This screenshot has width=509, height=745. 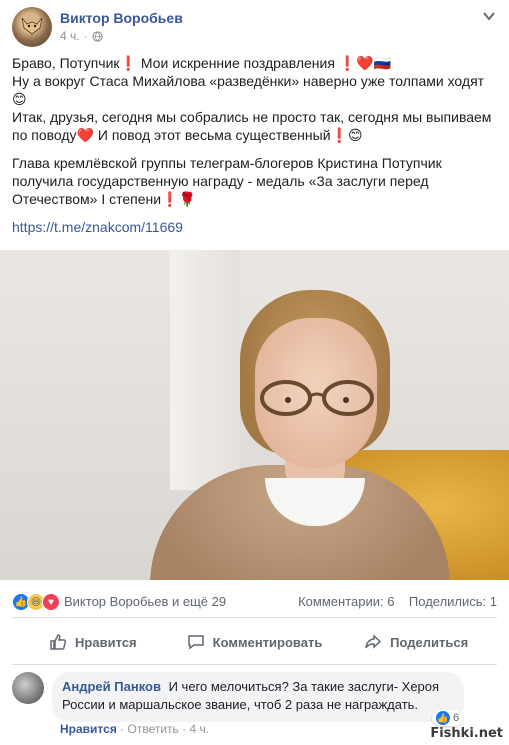 What do you see at coordinates (153, 729) in the screenshot?
I see `comment-reply-link: Ответить` at bounding box center [153, 729].